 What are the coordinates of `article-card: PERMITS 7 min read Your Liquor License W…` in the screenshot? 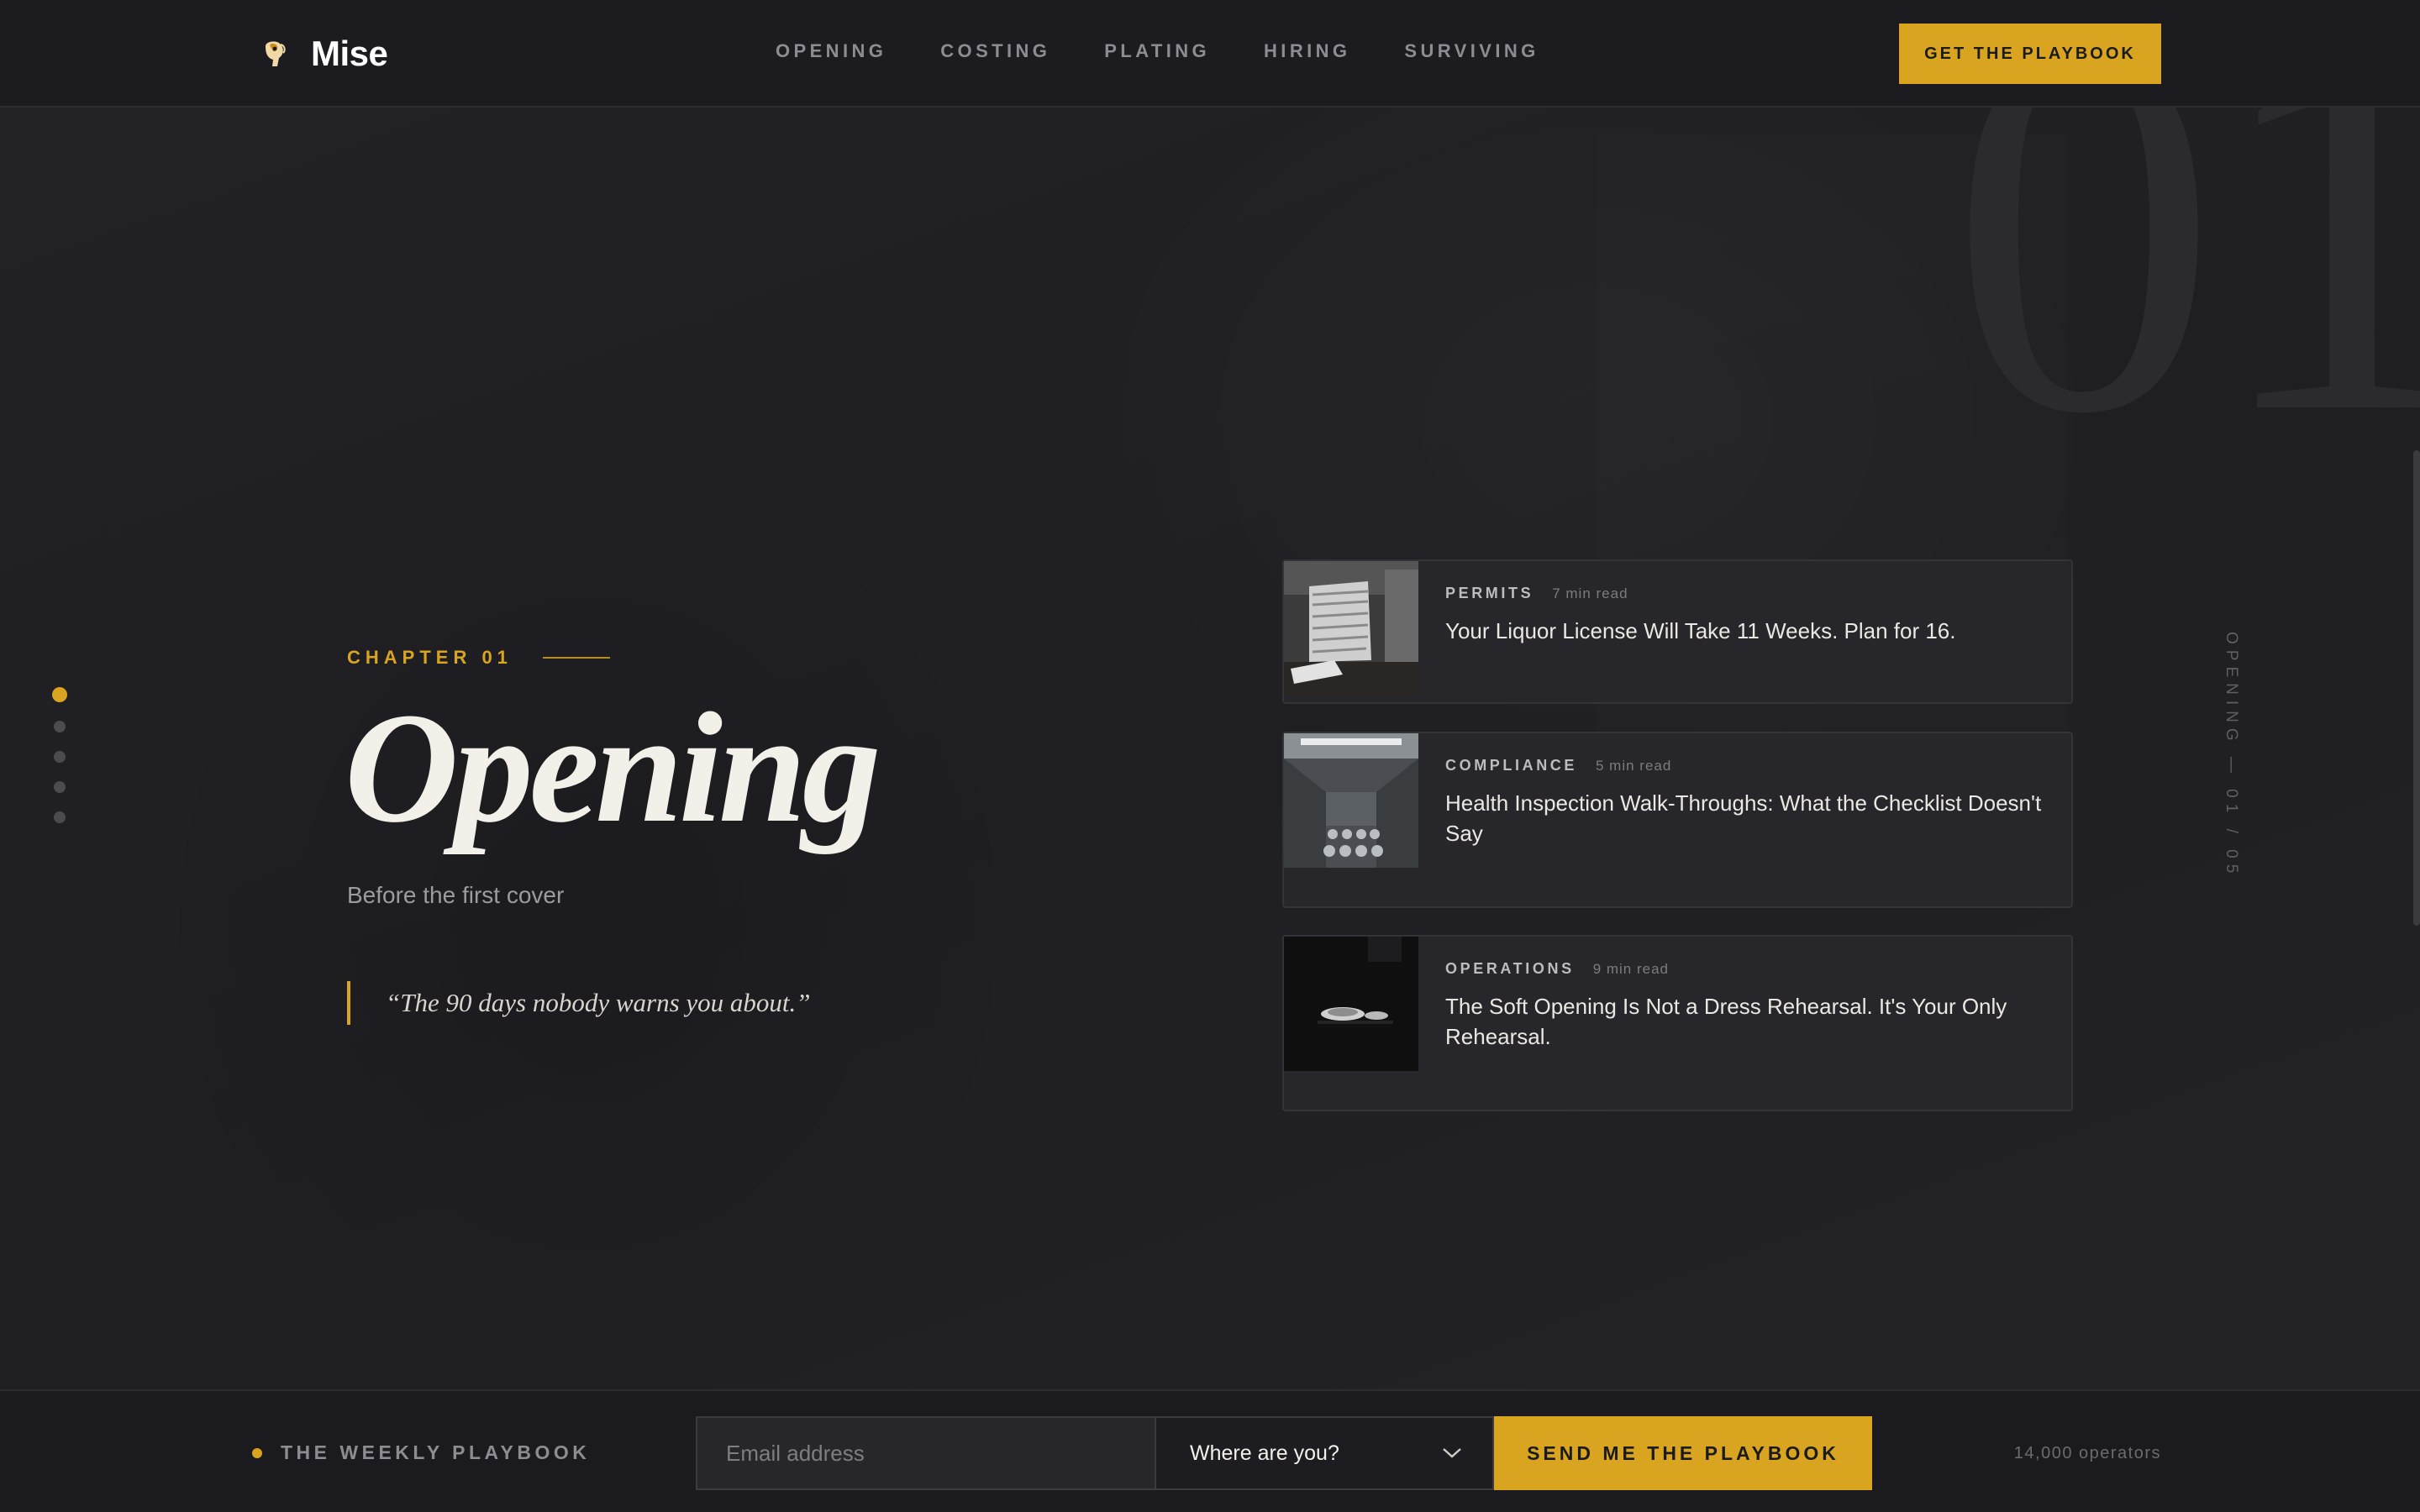 It's located at (1678, 631).